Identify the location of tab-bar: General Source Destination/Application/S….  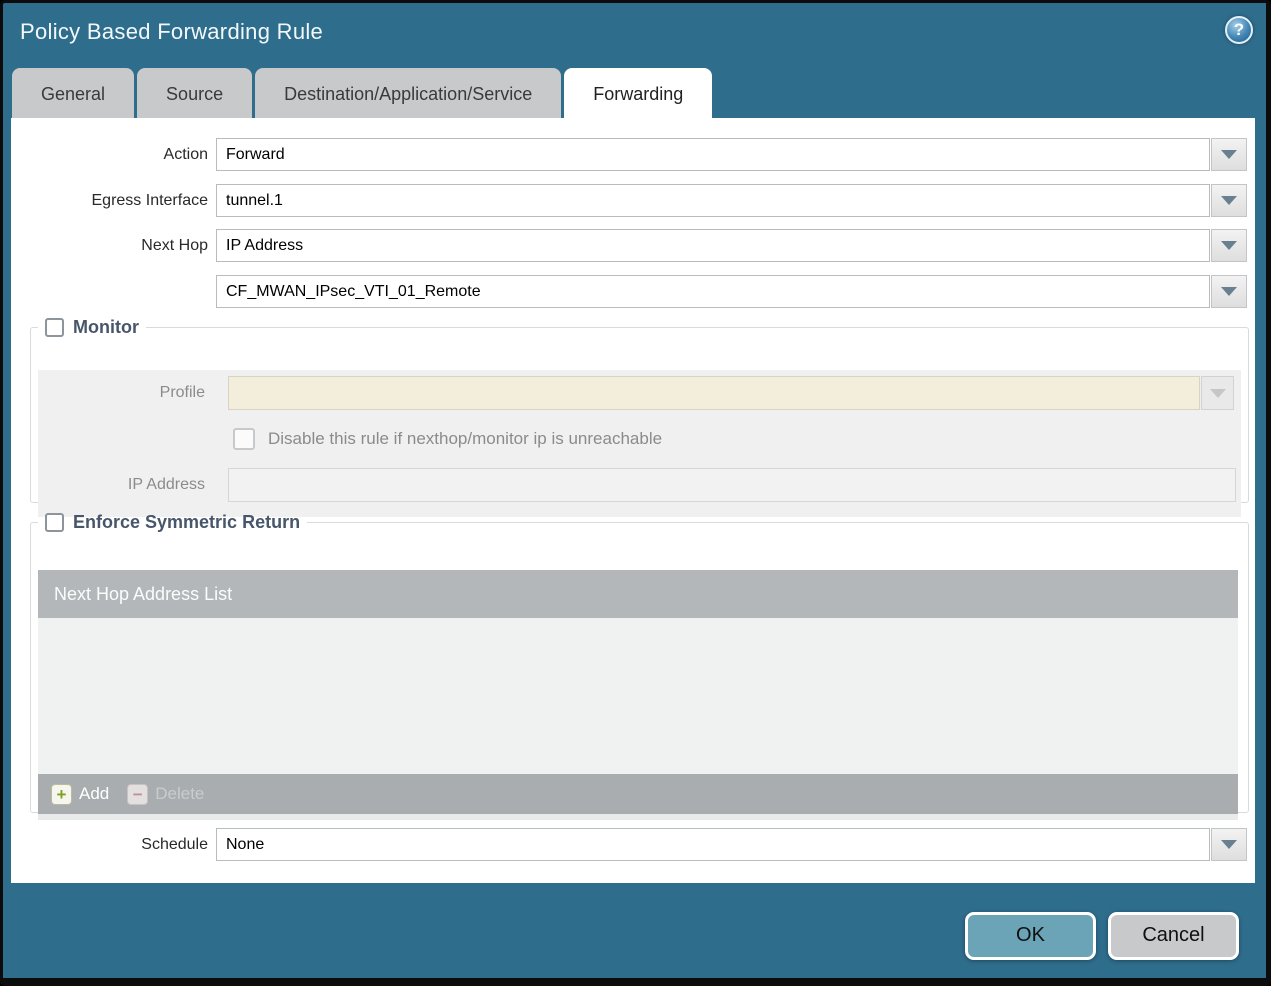
(362, 94).